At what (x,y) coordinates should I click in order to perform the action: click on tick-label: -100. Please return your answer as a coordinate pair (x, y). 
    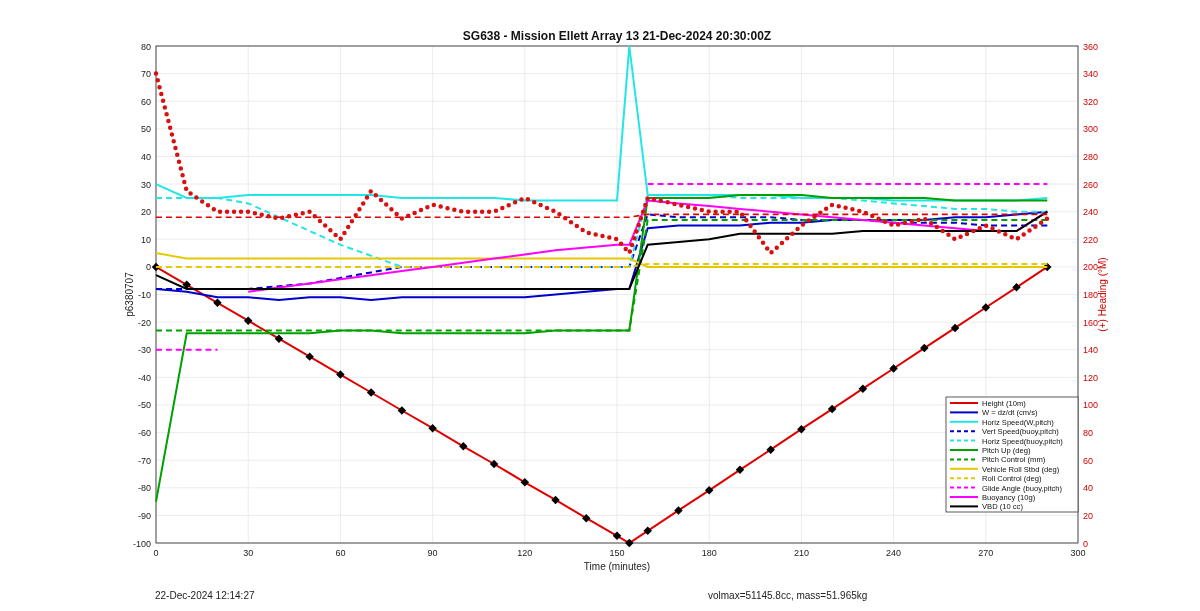
    Looking at the image, I should click on (142, 543).